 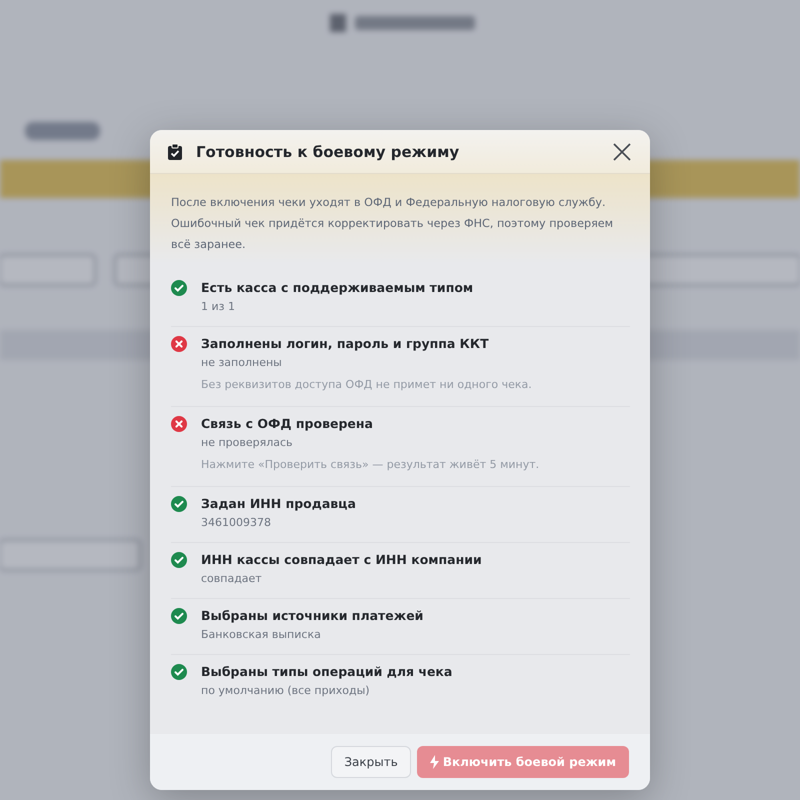 What do you see at coordinates (434, 762) in the screenshot?
I see `lightning-icon` at bounding box center [434, 762].